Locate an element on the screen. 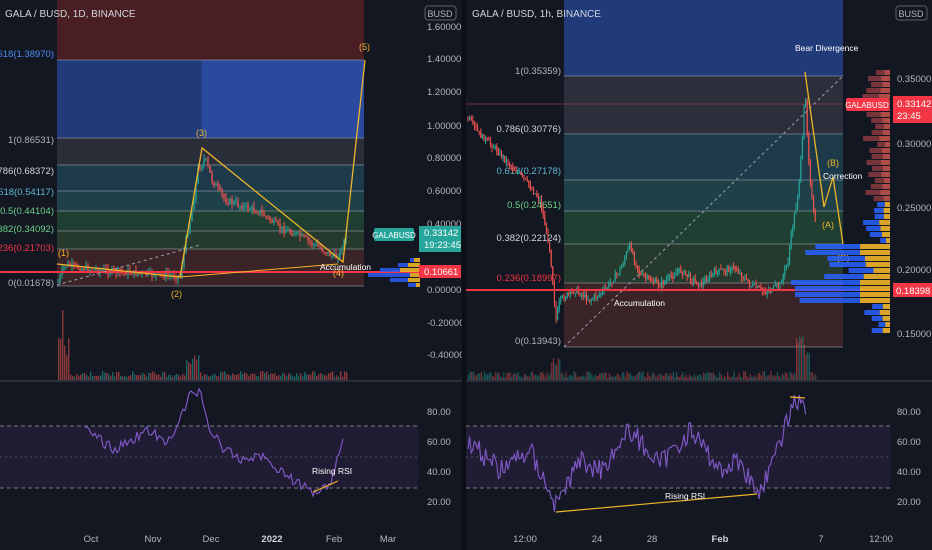 The height and width of the screenshot is (550, 932). fib-target-zone-highlight is located at coordinates (283, 99).